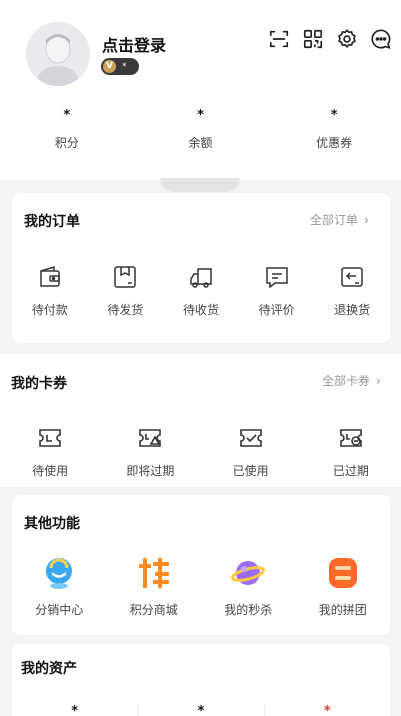 The image size is (401, 716). Describe the element at coordinates (248, 586) in the screenshot. I see `my-flash-sale: 我的秒杀` at that location.